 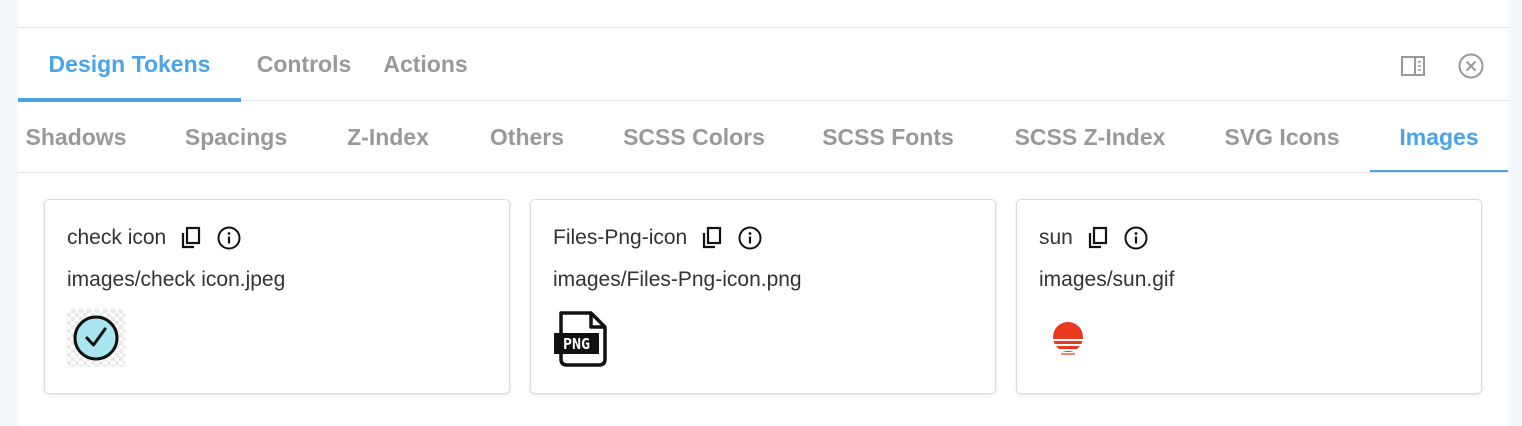 I want to click on card-title: sun, so click(x=1056, y=237).